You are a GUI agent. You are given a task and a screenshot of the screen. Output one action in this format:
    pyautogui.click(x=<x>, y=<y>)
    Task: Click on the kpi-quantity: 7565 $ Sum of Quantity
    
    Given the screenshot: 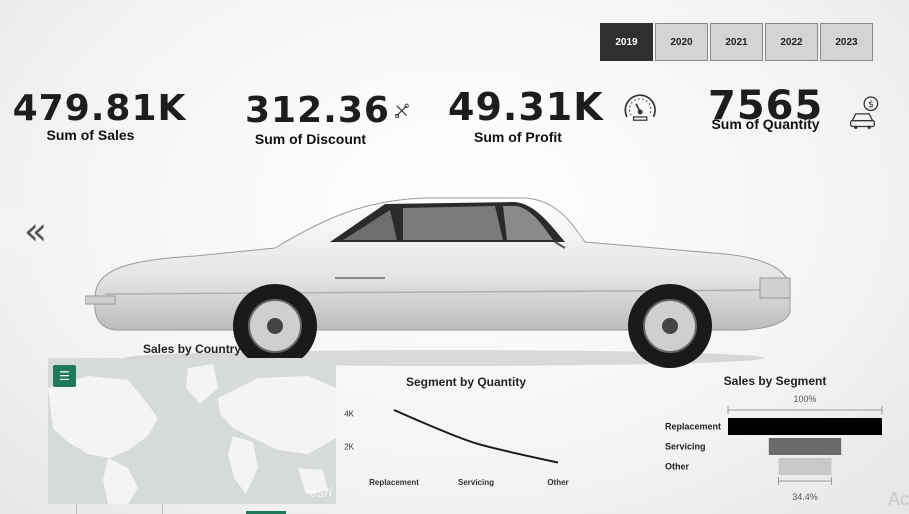 What is the action you would take?
    pyautogui.click(x=795, y=105)
    